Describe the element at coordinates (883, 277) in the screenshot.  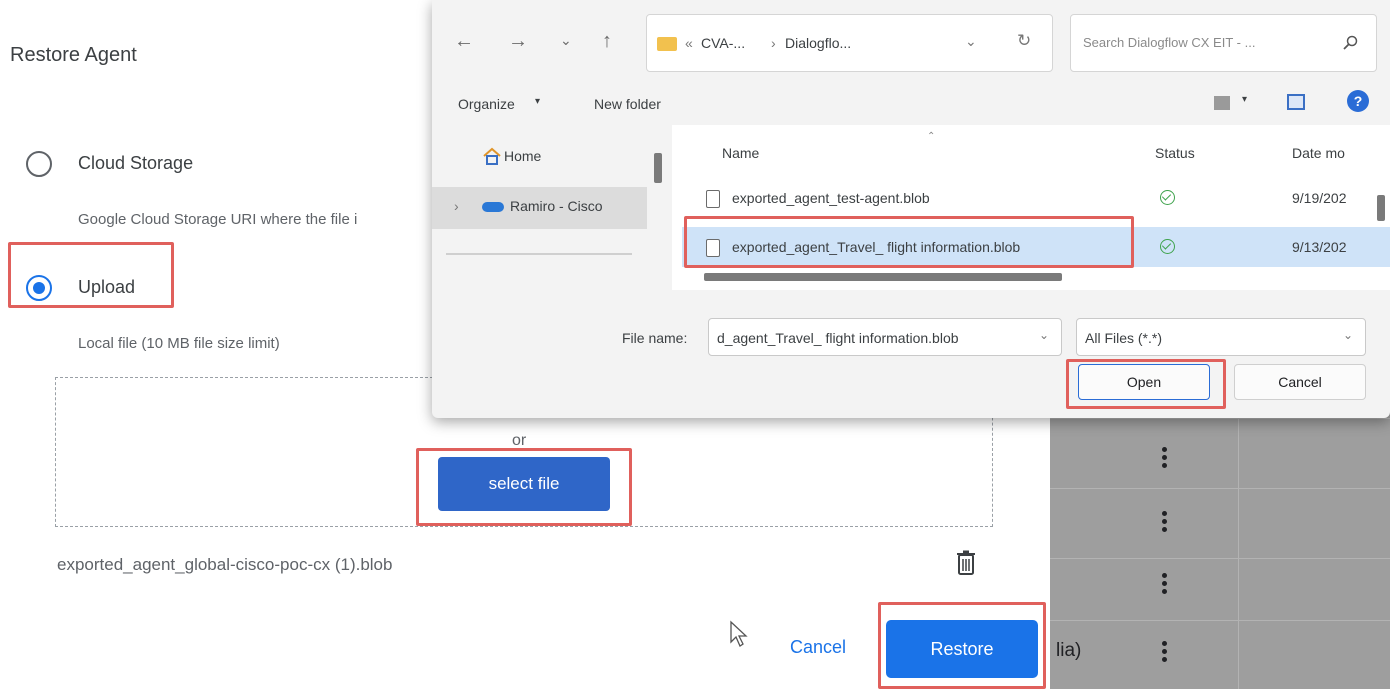
I see `horizontal-scrollbar-thumb` at that location.